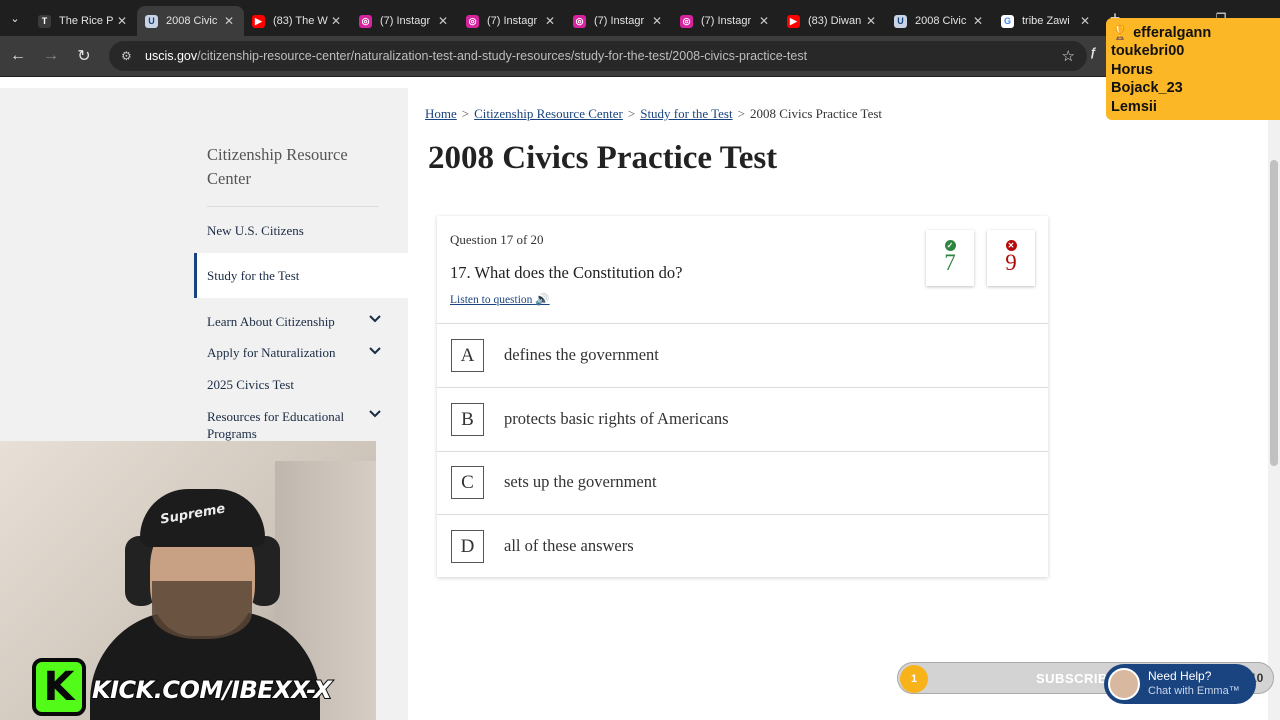 The width and height of the screenshot is (1280, 720). What do you see at coordinates (253, 276) in the screenshot?
I see `sidebar-item-study-for-the-test: Study for the Test` at bounding box center [253, 276].